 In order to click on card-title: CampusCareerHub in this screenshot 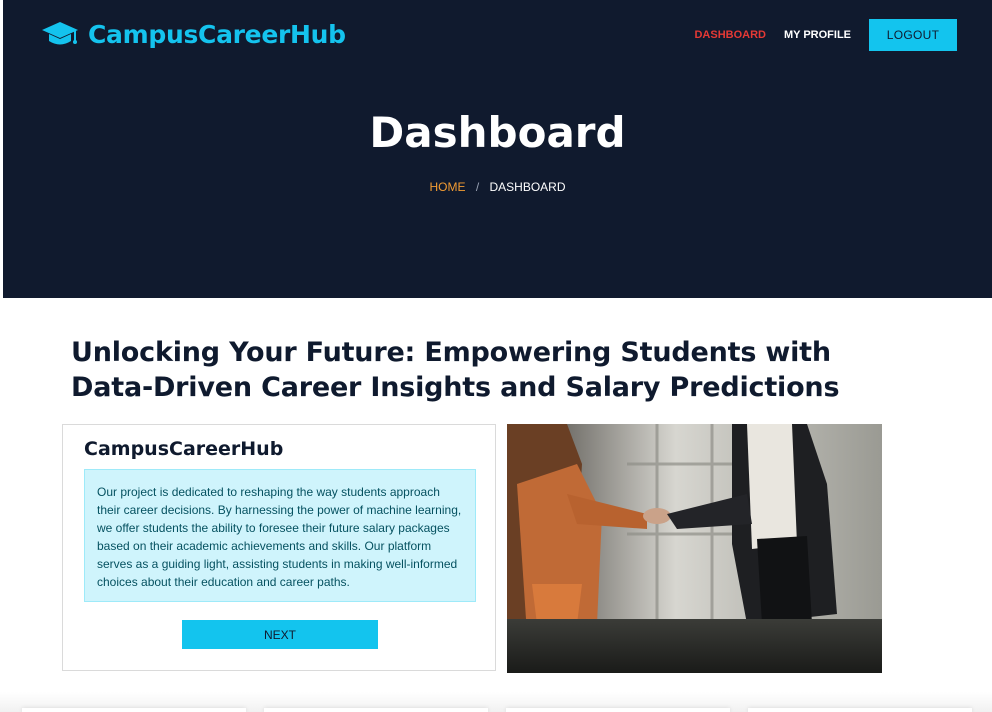, I will do `click(184, 449)`.